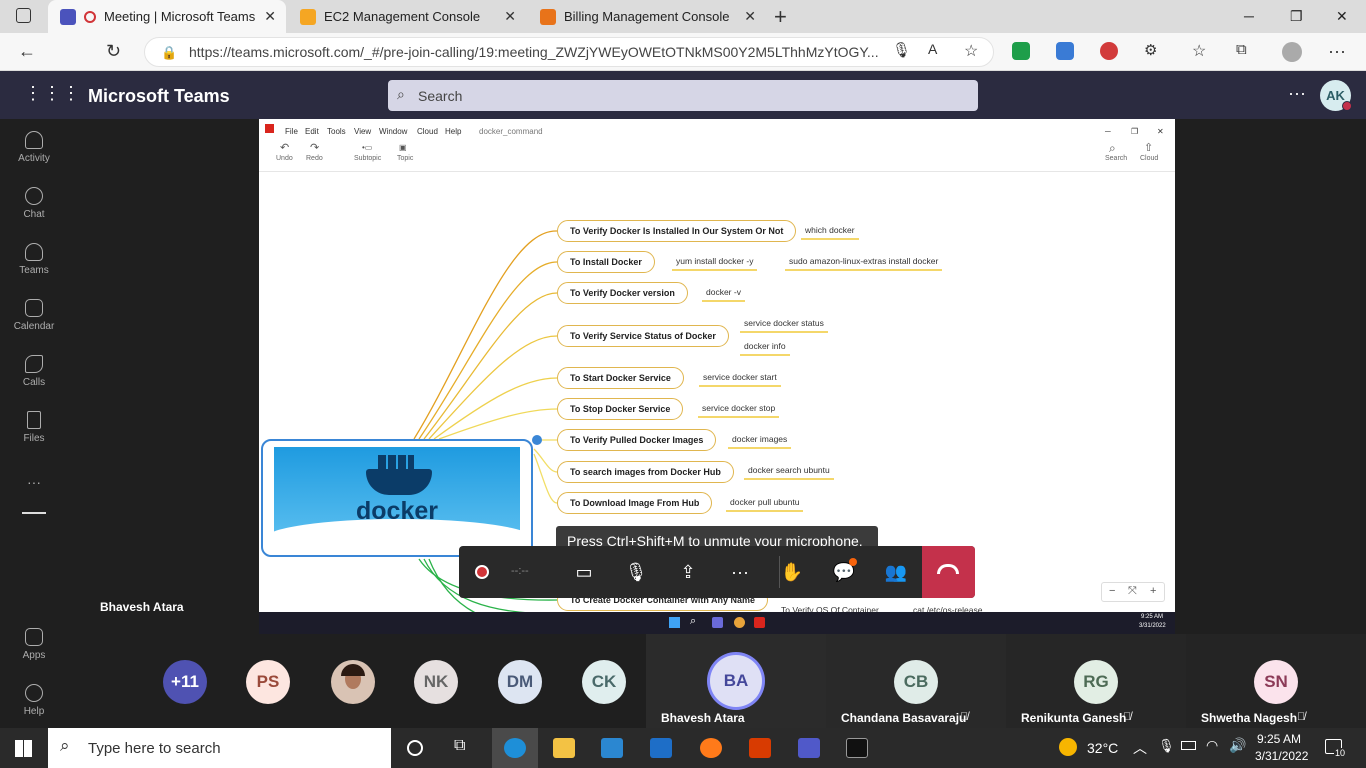 Image resolution: width=1366 pixels, height=768 pixels. Describe the element at coordinates (683, 95) in the screenshot. I see `search-input: ⌕ Search` at that location.